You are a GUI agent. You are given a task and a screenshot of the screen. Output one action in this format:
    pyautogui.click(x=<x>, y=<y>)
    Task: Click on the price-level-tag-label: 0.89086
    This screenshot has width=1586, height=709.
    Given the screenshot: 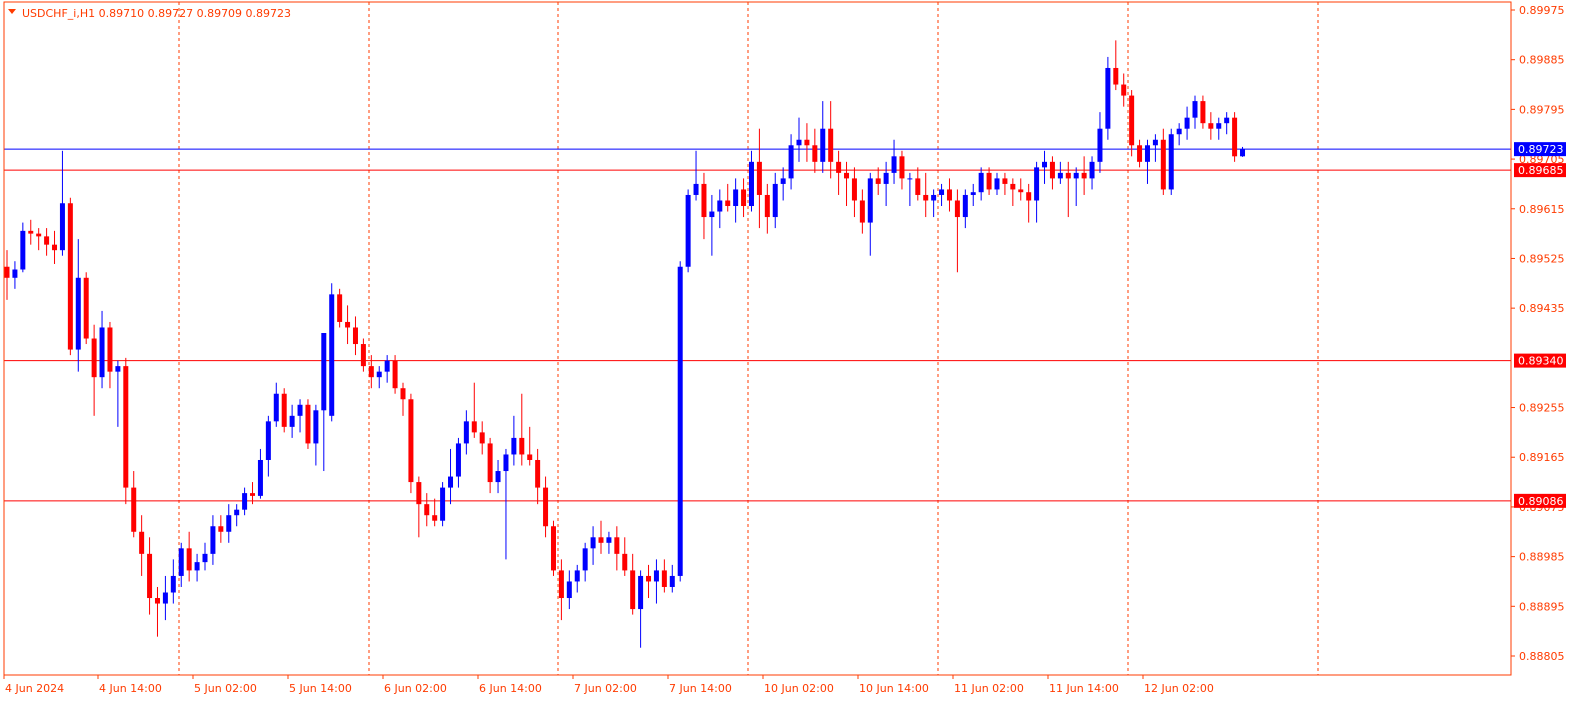 What is the action you would take?
    pyautogui.click(x=1541, y=501)
    